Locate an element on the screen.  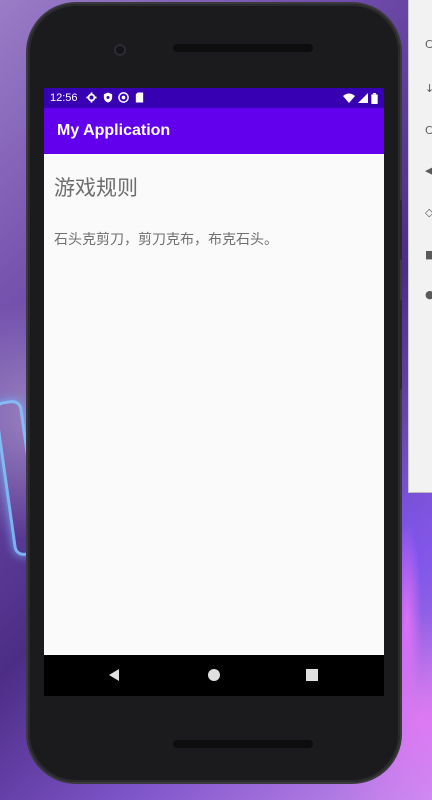
recents-icon is located at coordinates (312, 675).